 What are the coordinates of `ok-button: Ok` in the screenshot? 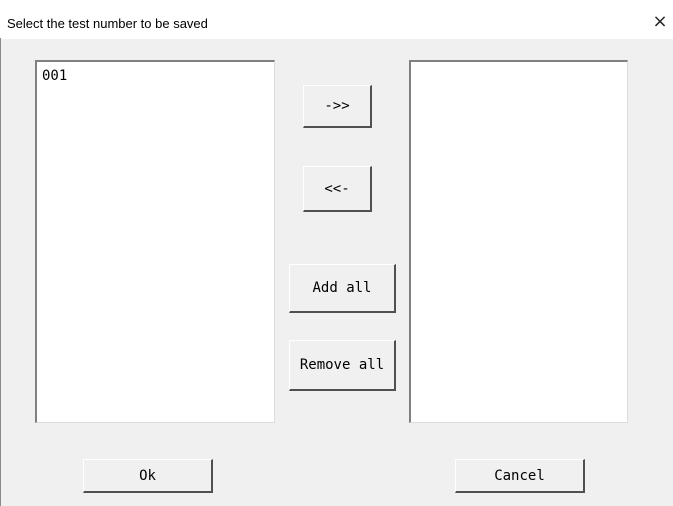 It's located at (148, 476).